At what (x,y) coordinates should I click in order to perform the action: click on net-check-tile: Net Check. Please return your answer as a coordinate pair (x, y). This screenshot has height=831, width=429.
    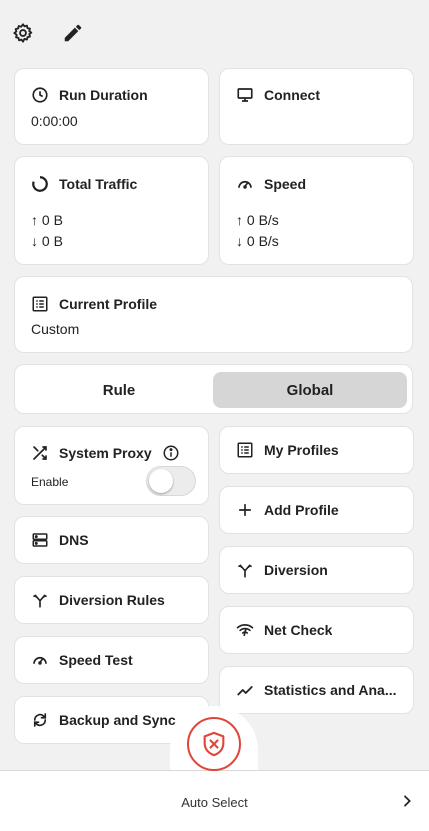
    Looking at the image, I should click on (316, 630).